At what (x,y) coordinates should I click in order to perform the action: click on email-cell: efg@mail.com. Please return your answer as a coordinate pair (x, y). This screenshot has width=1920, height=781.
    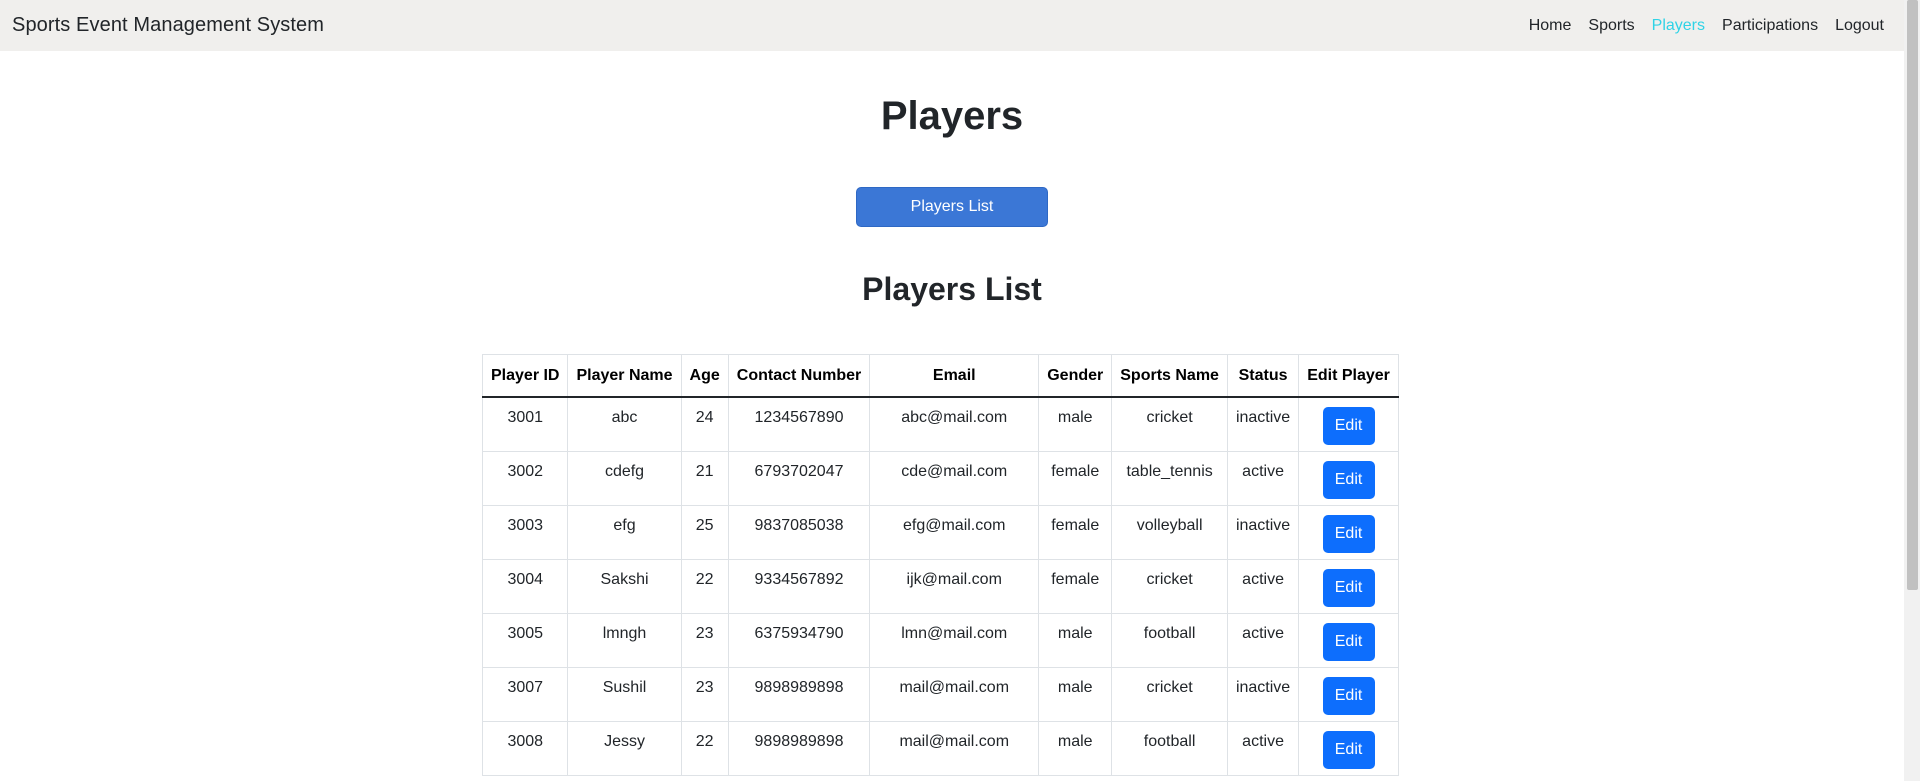
    Looking at the image, I should click on (954, 532).